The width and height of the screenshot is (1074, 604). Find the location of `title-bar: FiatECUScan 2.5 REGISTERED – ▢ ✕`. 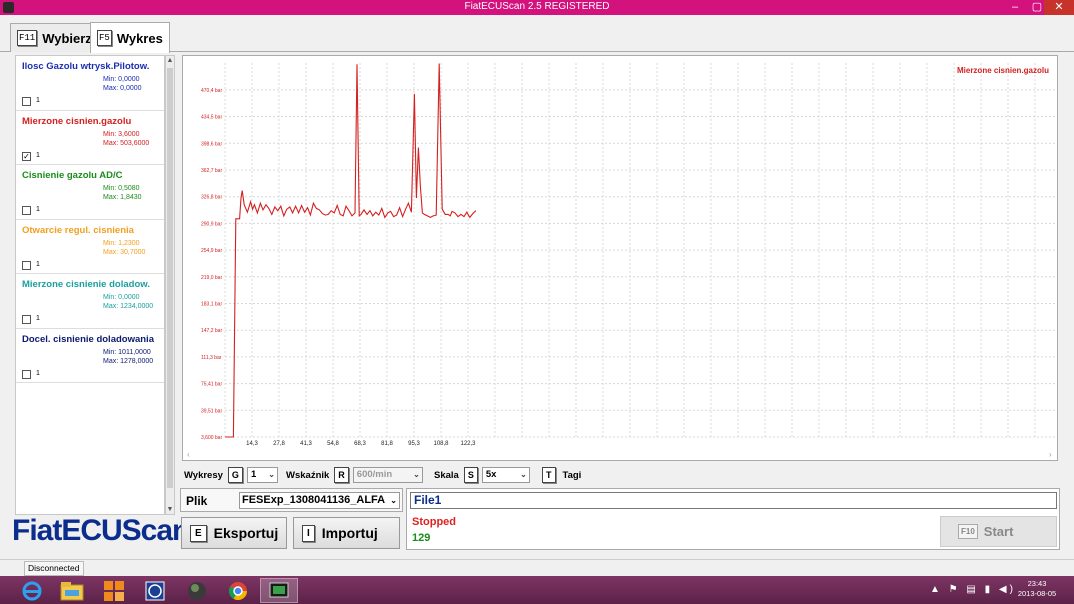

title-bar: FiatECUScan 2.5 REGISTERED – ▢ ✕ is located at coordinates (537, 7).